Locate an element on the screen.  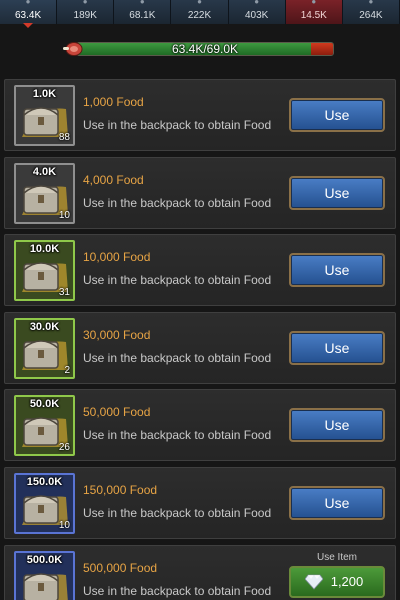
item-count: 26 is located at coordinates (64, 448).